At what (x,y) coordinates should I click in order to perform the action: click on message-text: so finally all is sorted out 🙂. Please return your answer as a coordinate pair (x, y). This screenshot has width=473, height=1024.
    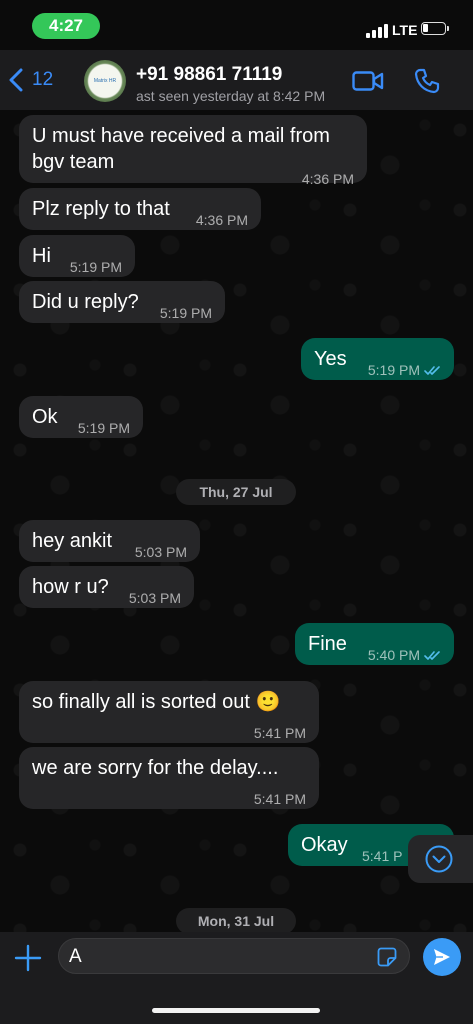
    Looking at the image, I should click on (156, 702).